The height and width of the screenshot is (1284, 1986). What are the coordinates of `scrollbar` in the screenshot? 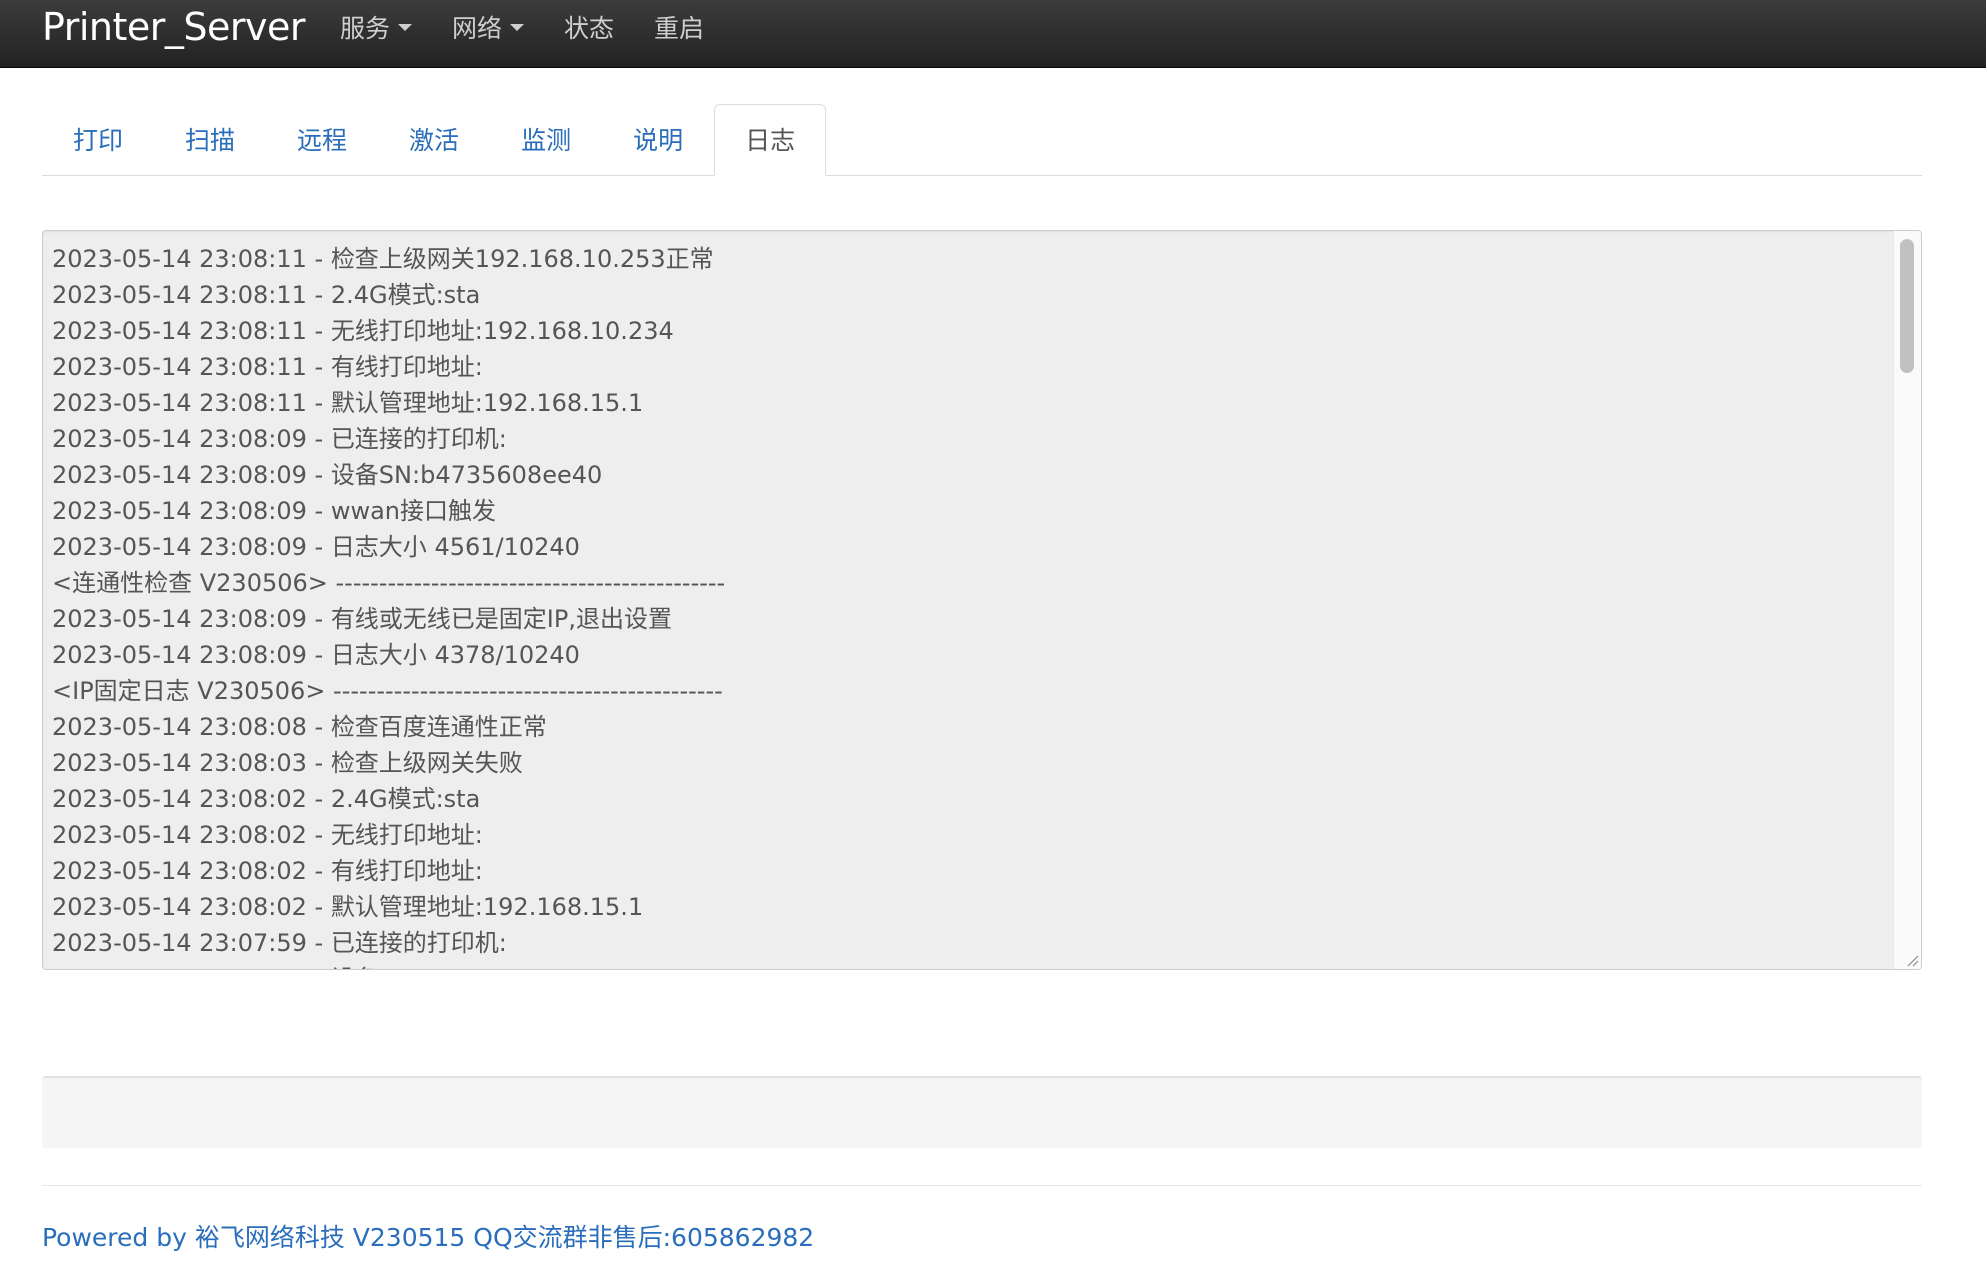 It's located at (1907, 600).